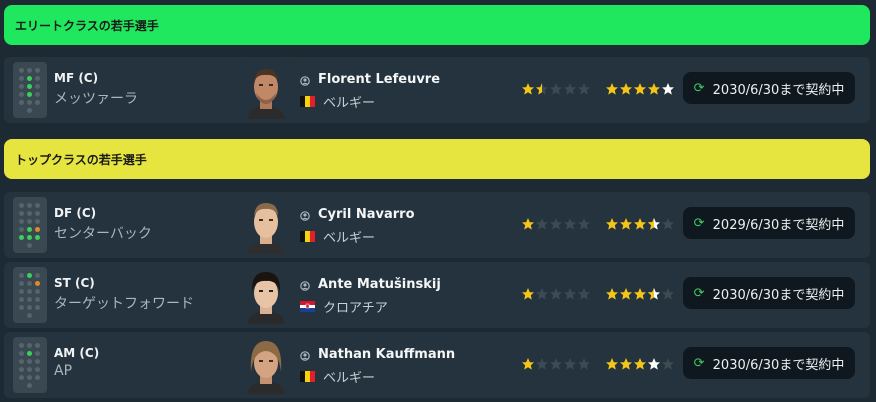 This screenshot has width=876, height=402. Describe the element at coordinates (75, 213) in the screenshot. I see `player-position: DF (C)` at that location.